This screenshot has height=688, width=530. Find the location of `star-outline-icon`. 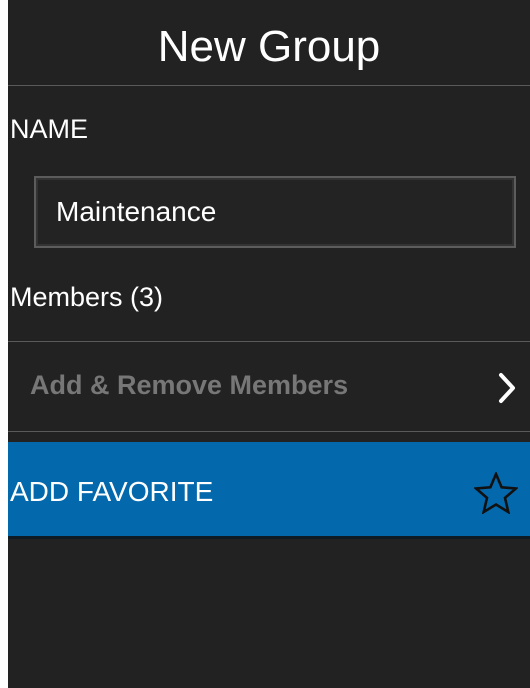

star-outline-icon is located at coordinates (496, 494).